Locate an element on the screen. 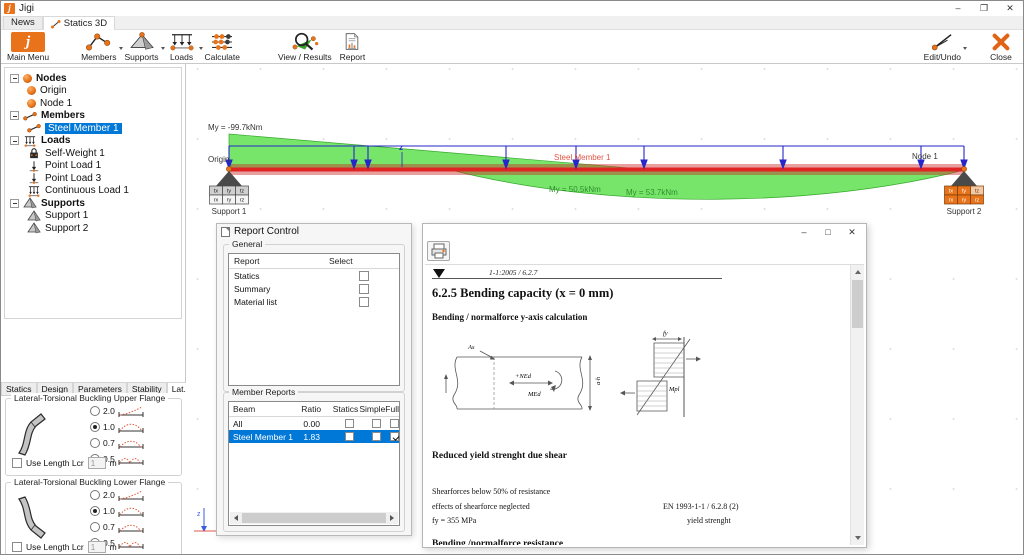  ltb-lower-option-20: 2.0 is located at coordinates (117, 495).